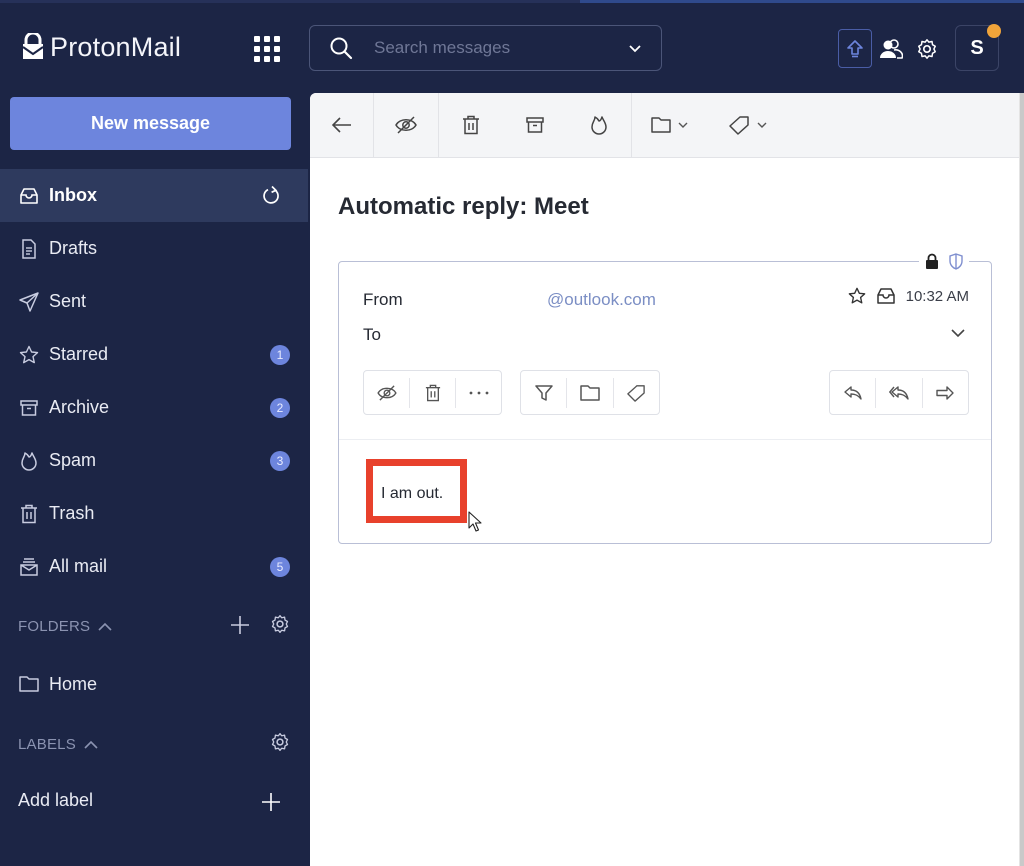 The image size is (1024, 866). Describe the element at coordinates (500, 48) in the screenshot. I see `search-input` at that location.